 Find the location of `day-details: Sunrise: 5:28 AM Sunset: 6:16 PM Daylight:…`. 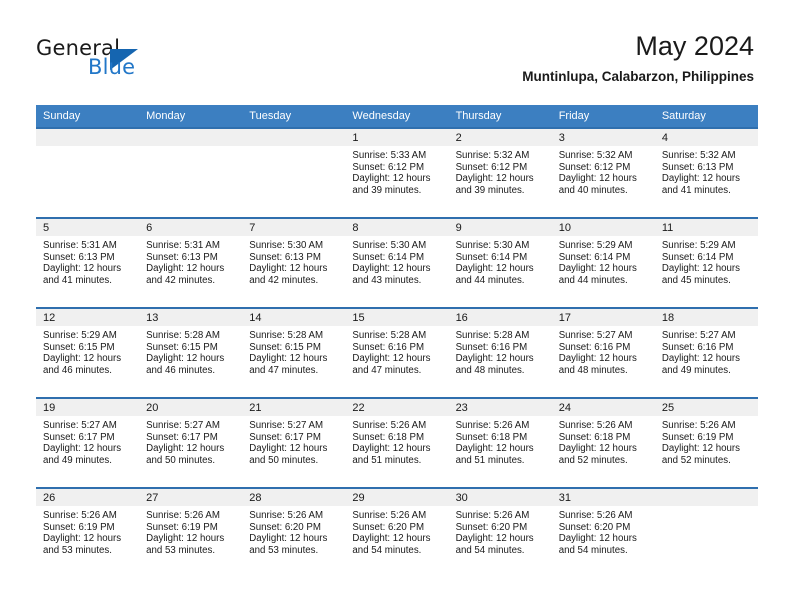

day-details: Sunrise: 5:28 AM Sunset: 6:16 PM Daylight:… is located at coordinates (500, 351).